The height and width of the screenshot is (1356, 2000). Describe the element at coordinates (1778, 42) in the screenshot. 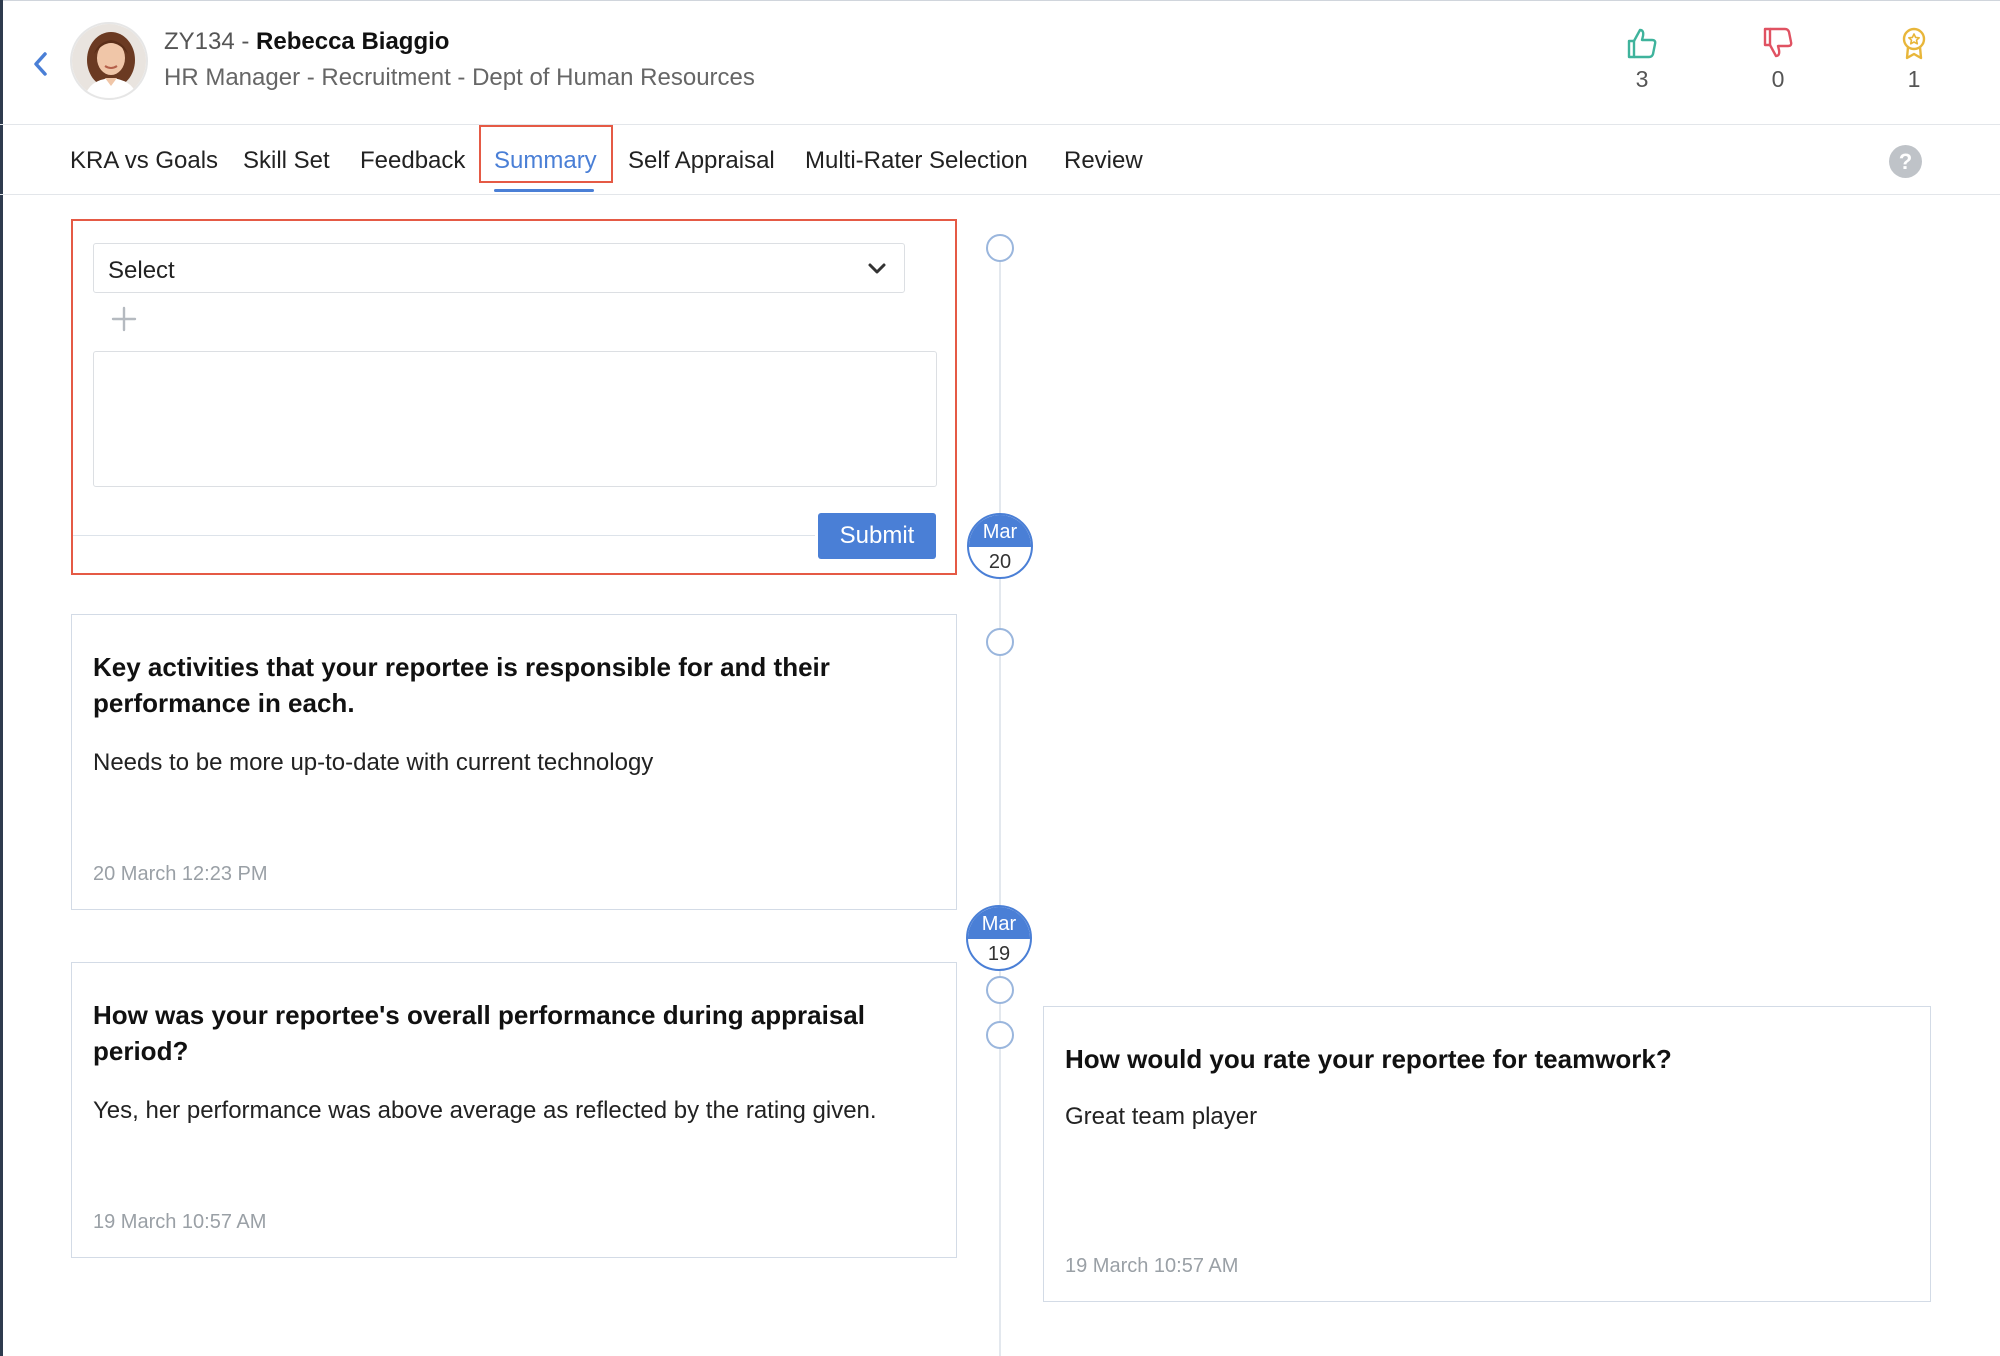

I see `thumbs-down-icon` at that location.